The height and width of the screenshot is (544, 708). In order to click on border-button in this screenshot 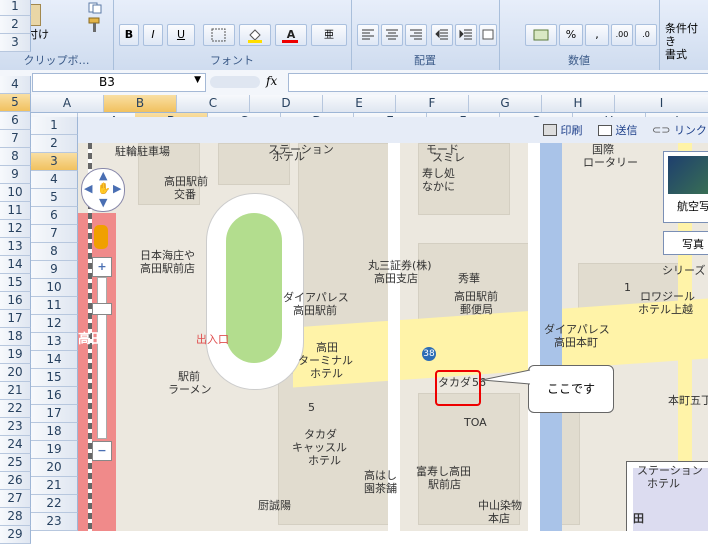, I will do `click(219, 35)`.